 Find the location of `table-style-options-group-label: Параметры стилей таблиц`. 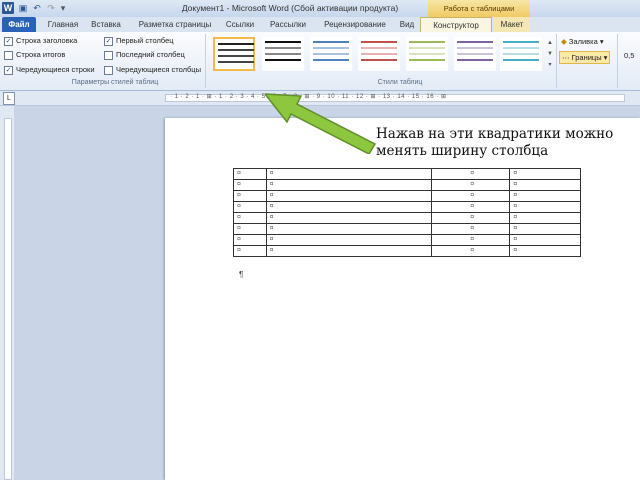

table-style-options-group-label: Параметры стилей таблиц is located at coordinates (115, 82).